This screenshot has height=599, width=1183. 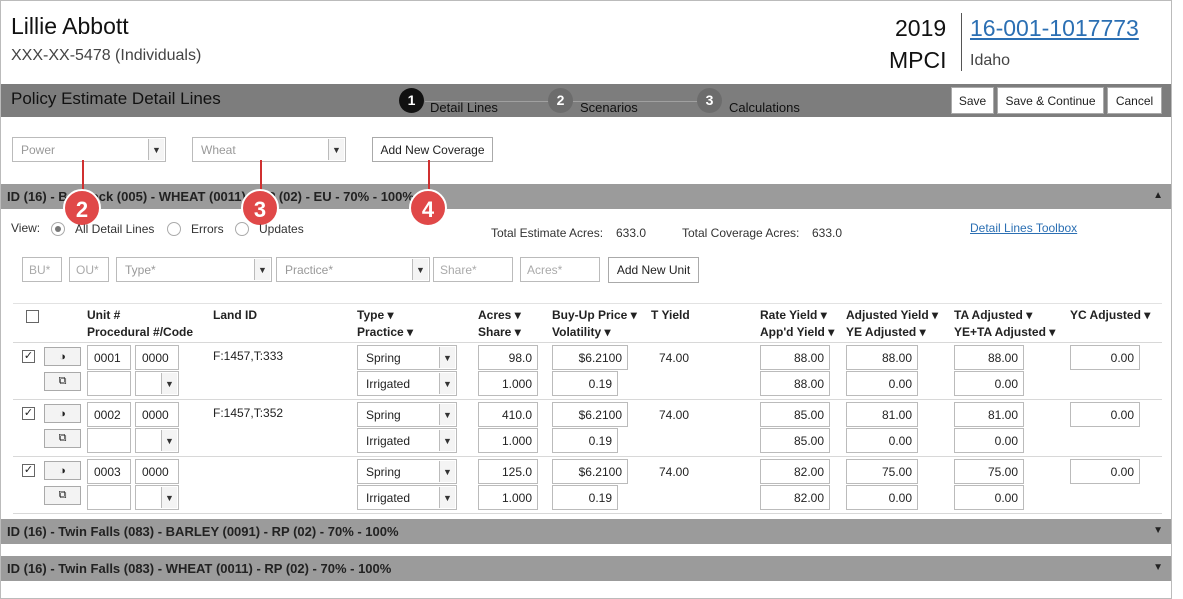 What do you see at coordinates (32, 316) in the screenshot?
I see `select-all-checkbox` at bounding box center [32, 316].